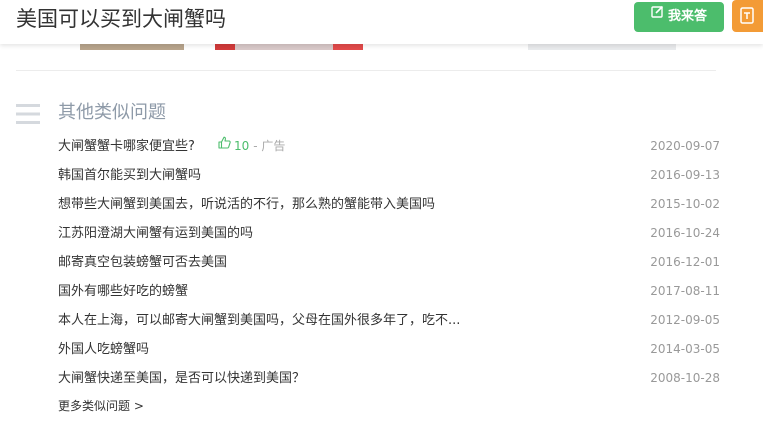 Image resolution: width=763 pixels, height=448 pixels. Describe the element at coordinates (269, 146) in the screenshot. I see `ad-badge: - 广告` at that location.